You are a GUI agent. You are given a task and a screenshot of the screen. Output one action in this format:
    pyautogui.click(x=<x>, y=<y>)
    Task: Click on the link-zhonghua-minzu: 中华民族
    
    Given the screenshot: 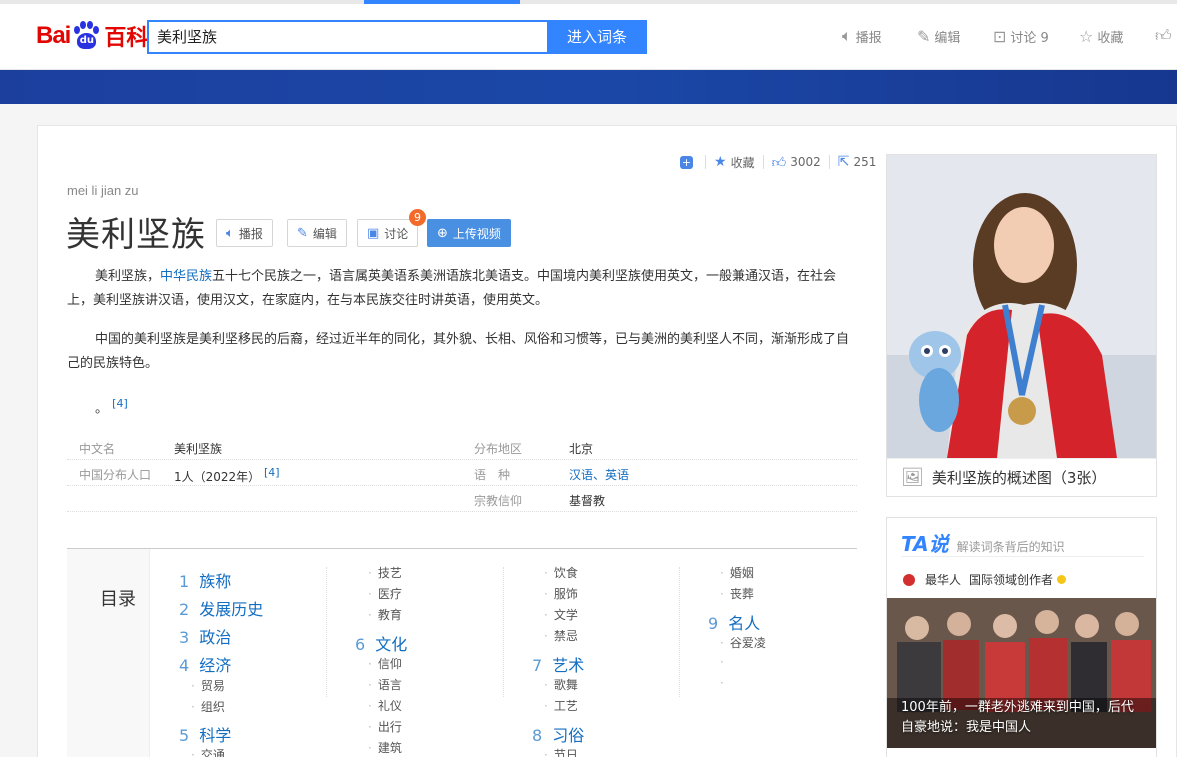 What is the action you would take?
    pyautogui.click(x=186, y=276)
    